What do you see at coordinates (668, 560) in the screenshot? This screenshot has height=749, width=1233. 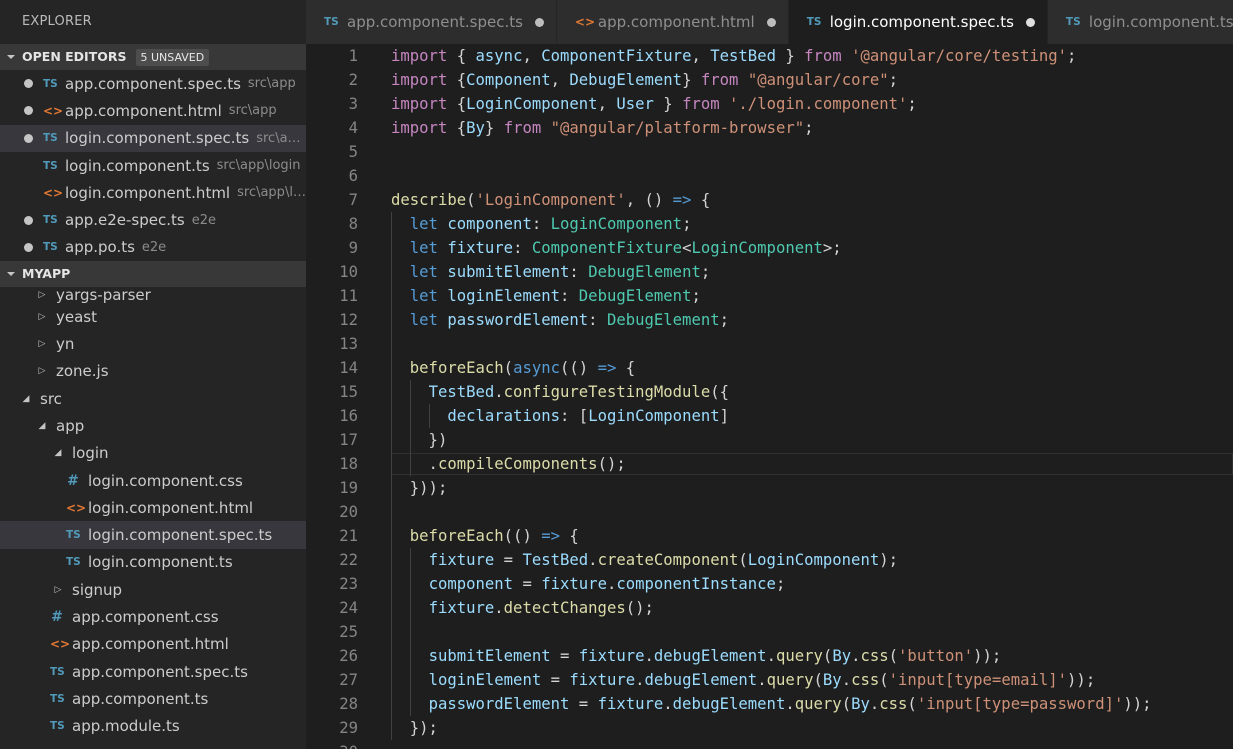 I see `code-token: createComponent` at bounding box center [668, 560].